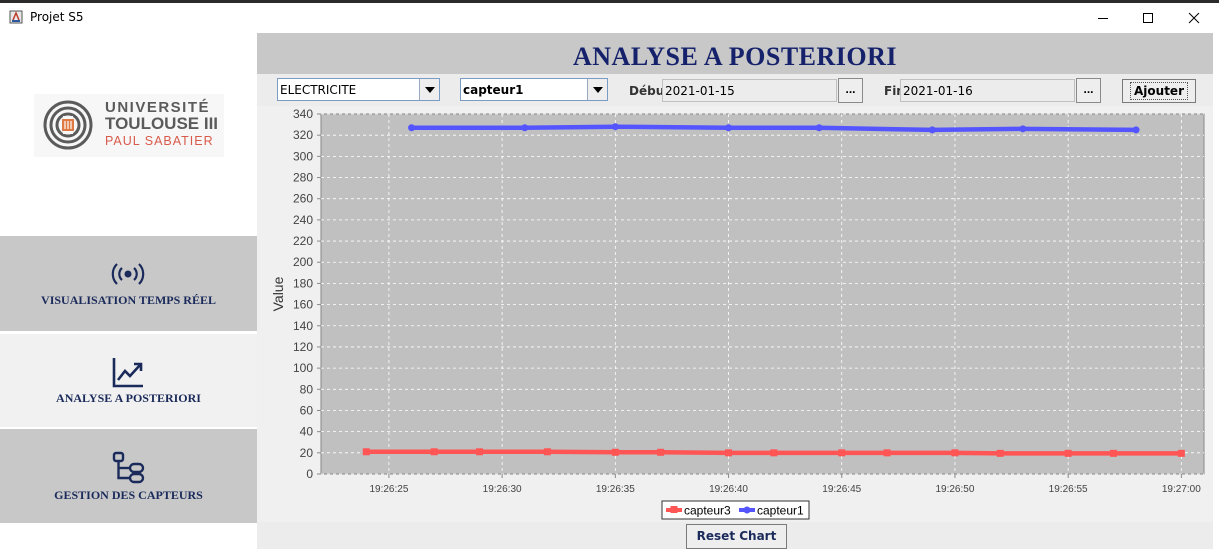 The image size is (1219, 549). What do you see at coordinates (388, 489) in the screenshot?
I see `x-tick-label: 19:26:25` at bounding box center [388, 489].